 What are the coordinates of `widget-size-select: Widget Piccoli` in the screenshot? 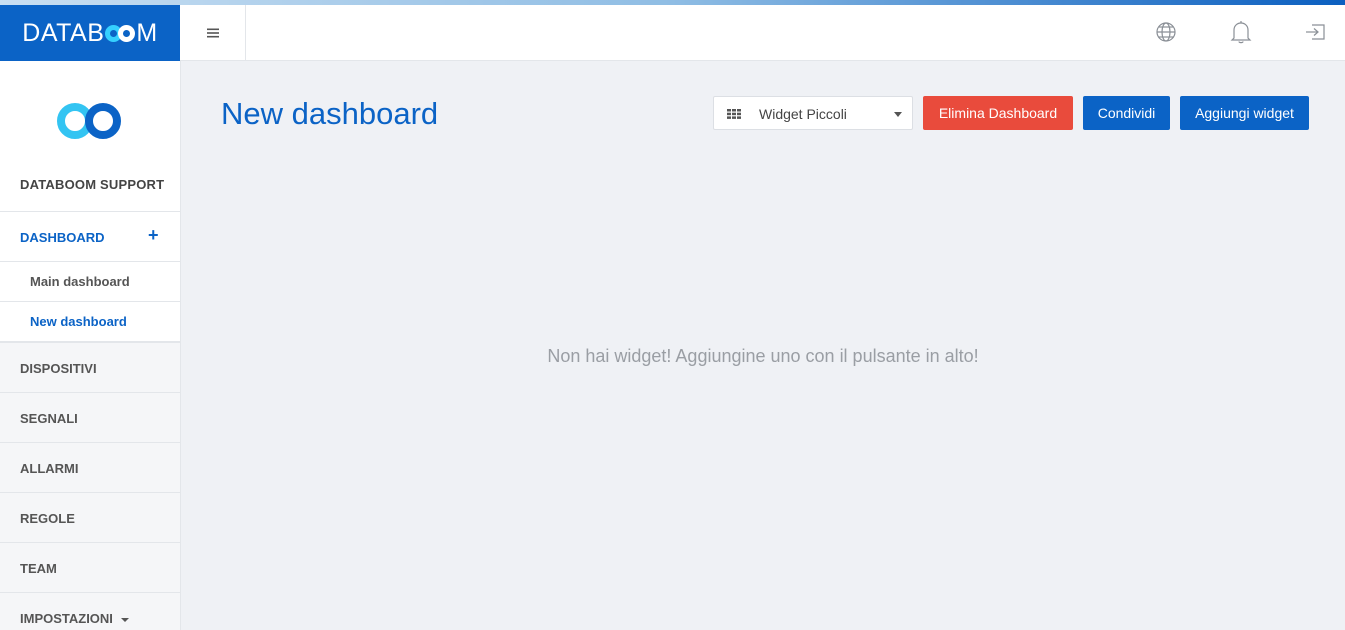 It's located at (813, 113).